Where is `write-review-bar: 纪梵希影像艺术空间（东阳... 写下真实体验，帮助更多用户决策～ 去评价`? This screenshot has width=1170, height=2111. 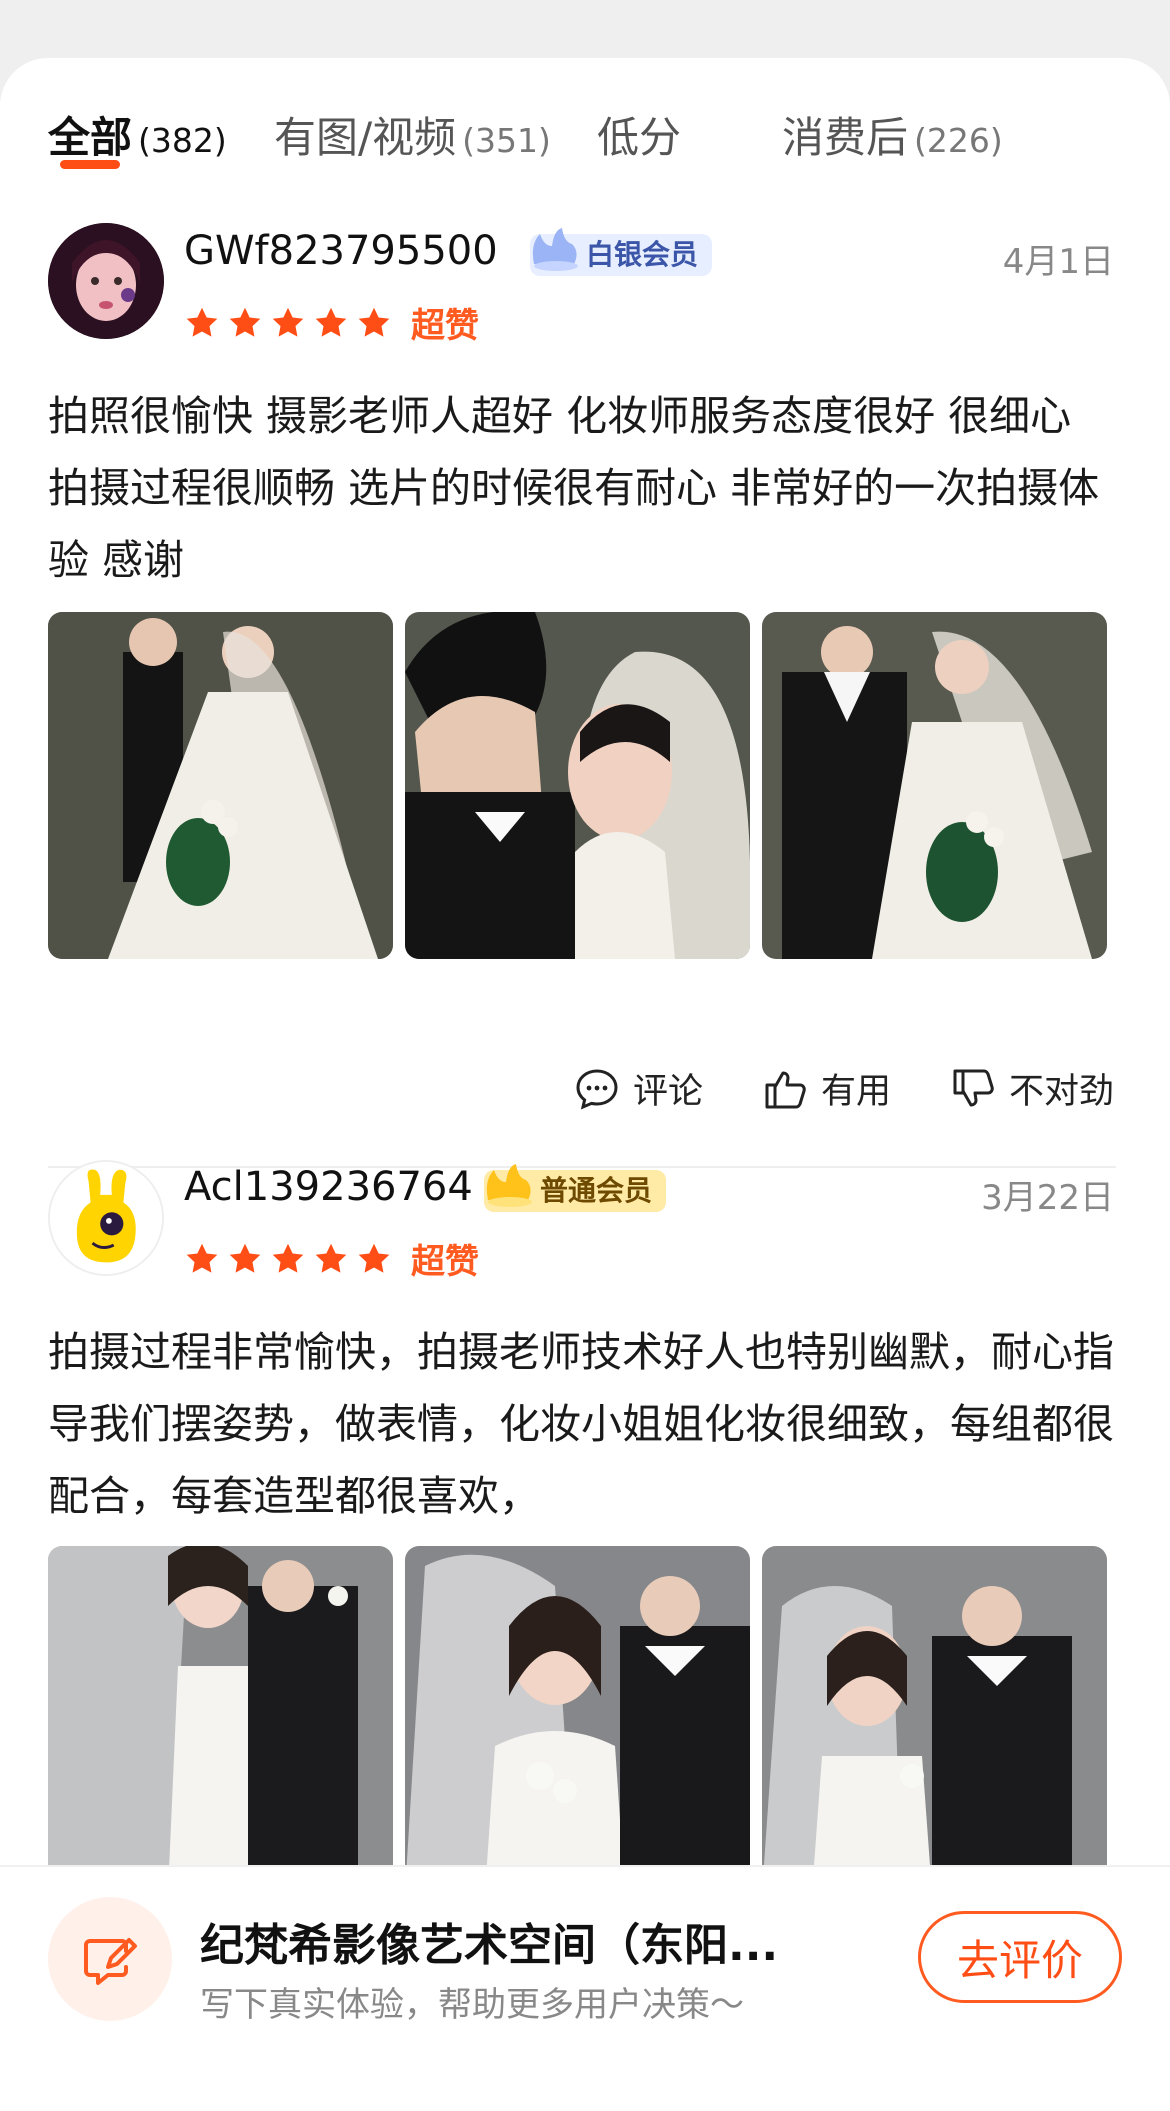 write-review-bar: 纪梵希影像艺术空间（东阳... 写下真实体验，帮助更多用户决策～ 去评价 is located at coordinates (585, 1988).